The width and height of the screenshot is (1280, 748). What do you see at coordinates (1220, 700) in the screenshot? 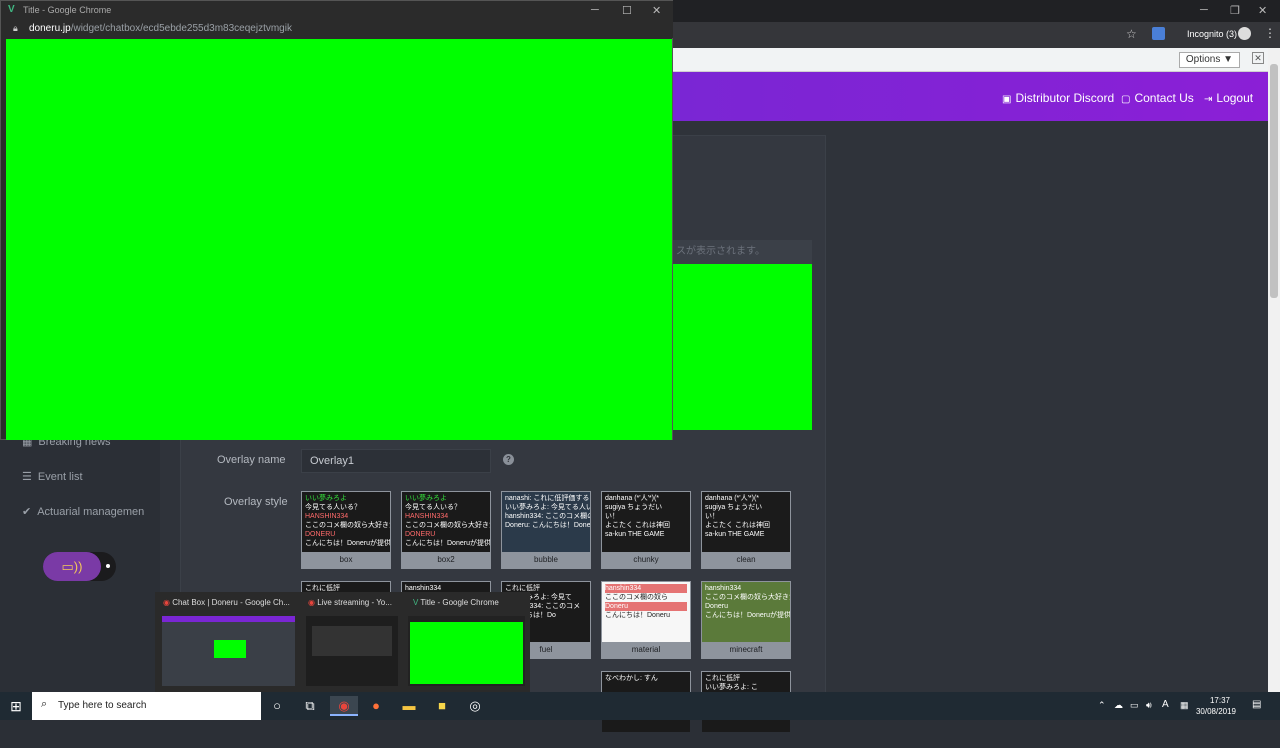
I see `clock-time: 17:37` at bounding box center [1220, 700].